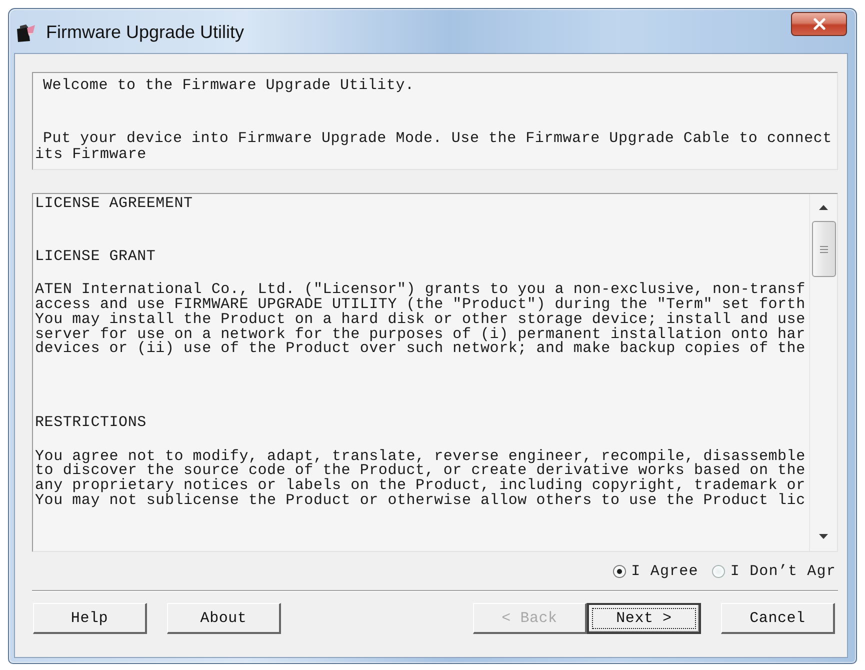  I want to click on wizard-button: Help, so click(90, 618).